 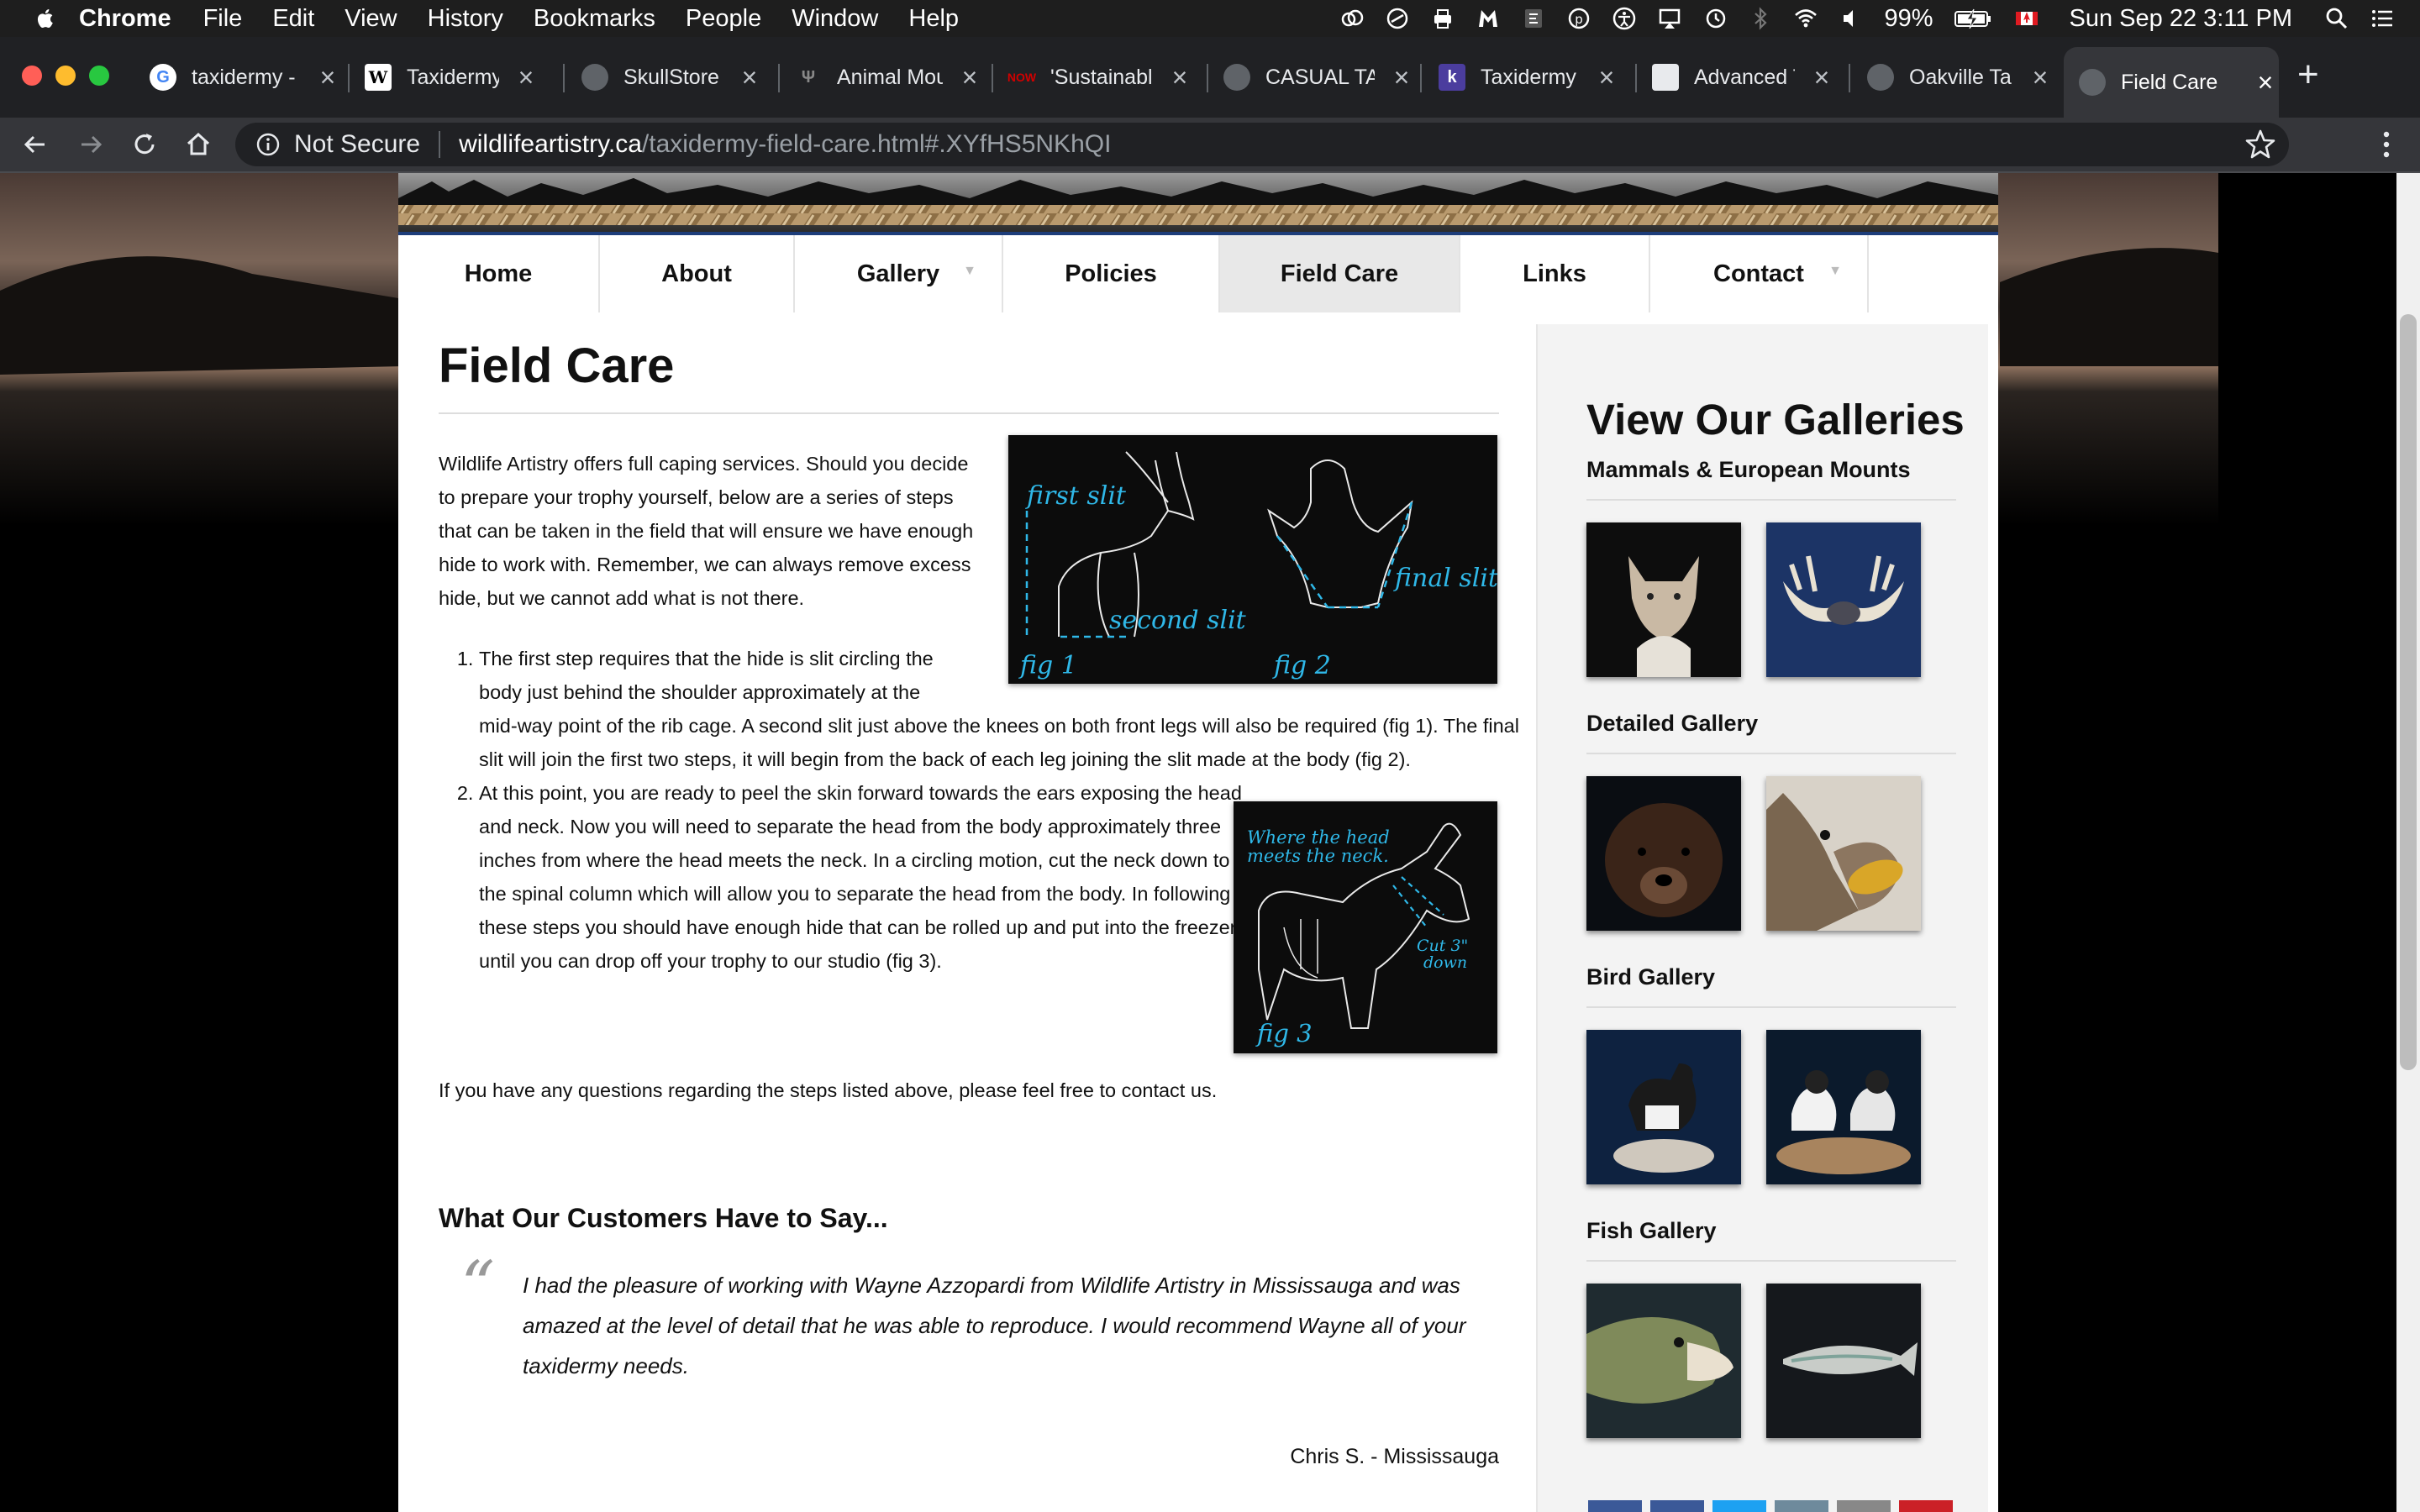 What do you see at coordinates (1022, 77) in the screenshot?
I see `now-icon: NOW` at bounding box center [1022, 77].